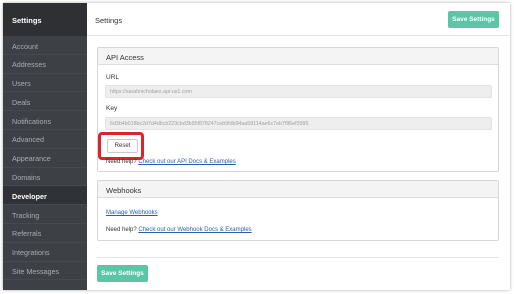 Image resolution: width=514 pixels, height=294 pixels. What do you see at coordinates (45, 214) in the screenshot?
I see `sidebar-item-tracking: Tracking` at bounding box center [45, 214].